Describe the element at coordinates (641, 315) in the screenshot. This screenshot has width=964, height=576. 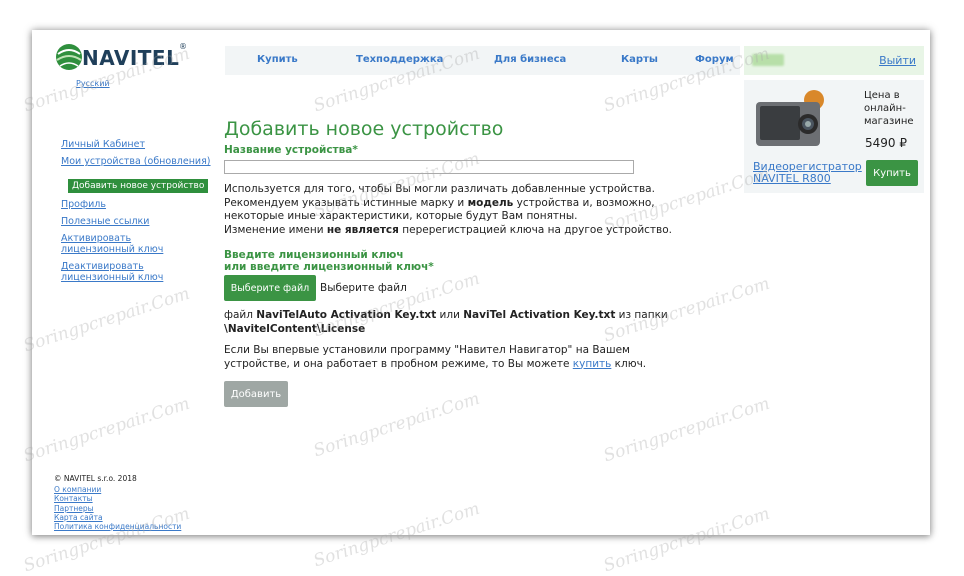
I see `file-info-mid2: из папки` at that location.